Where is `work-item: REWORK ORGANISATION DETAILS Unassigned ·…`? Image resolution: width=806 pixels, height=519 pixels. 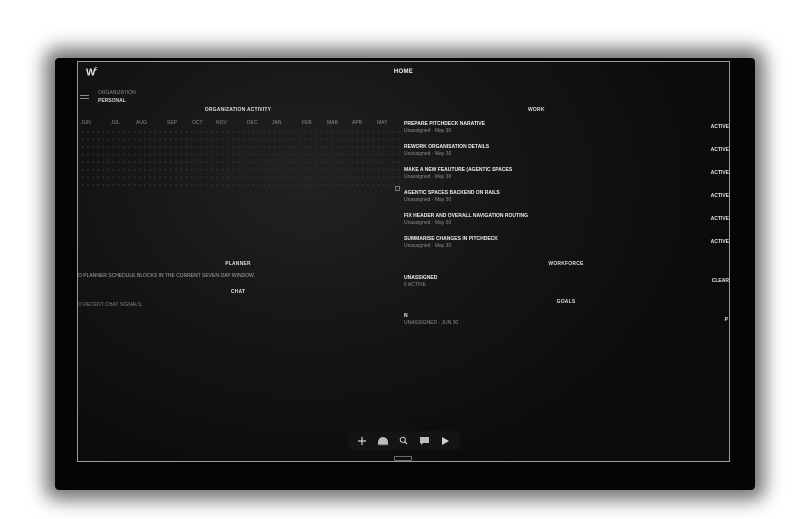
work-item: REWORK ORGANISATION DETAILS Unassigned ·… is located at coordinates (446, 151).